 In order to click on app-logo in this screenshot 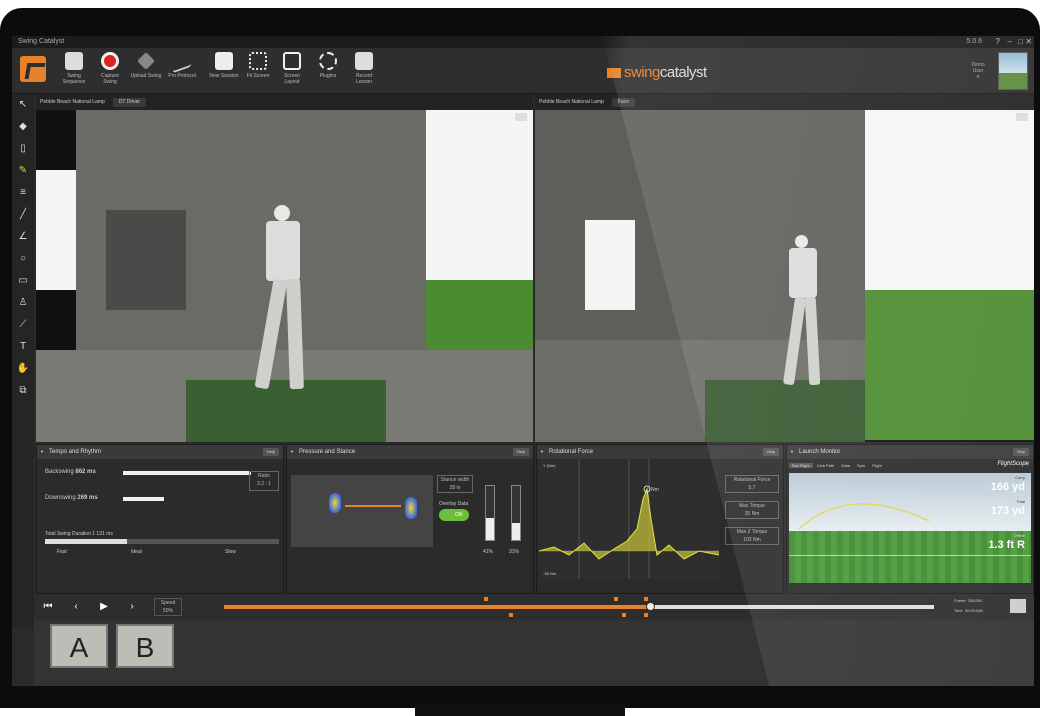, I will do `click(33, 69)`.